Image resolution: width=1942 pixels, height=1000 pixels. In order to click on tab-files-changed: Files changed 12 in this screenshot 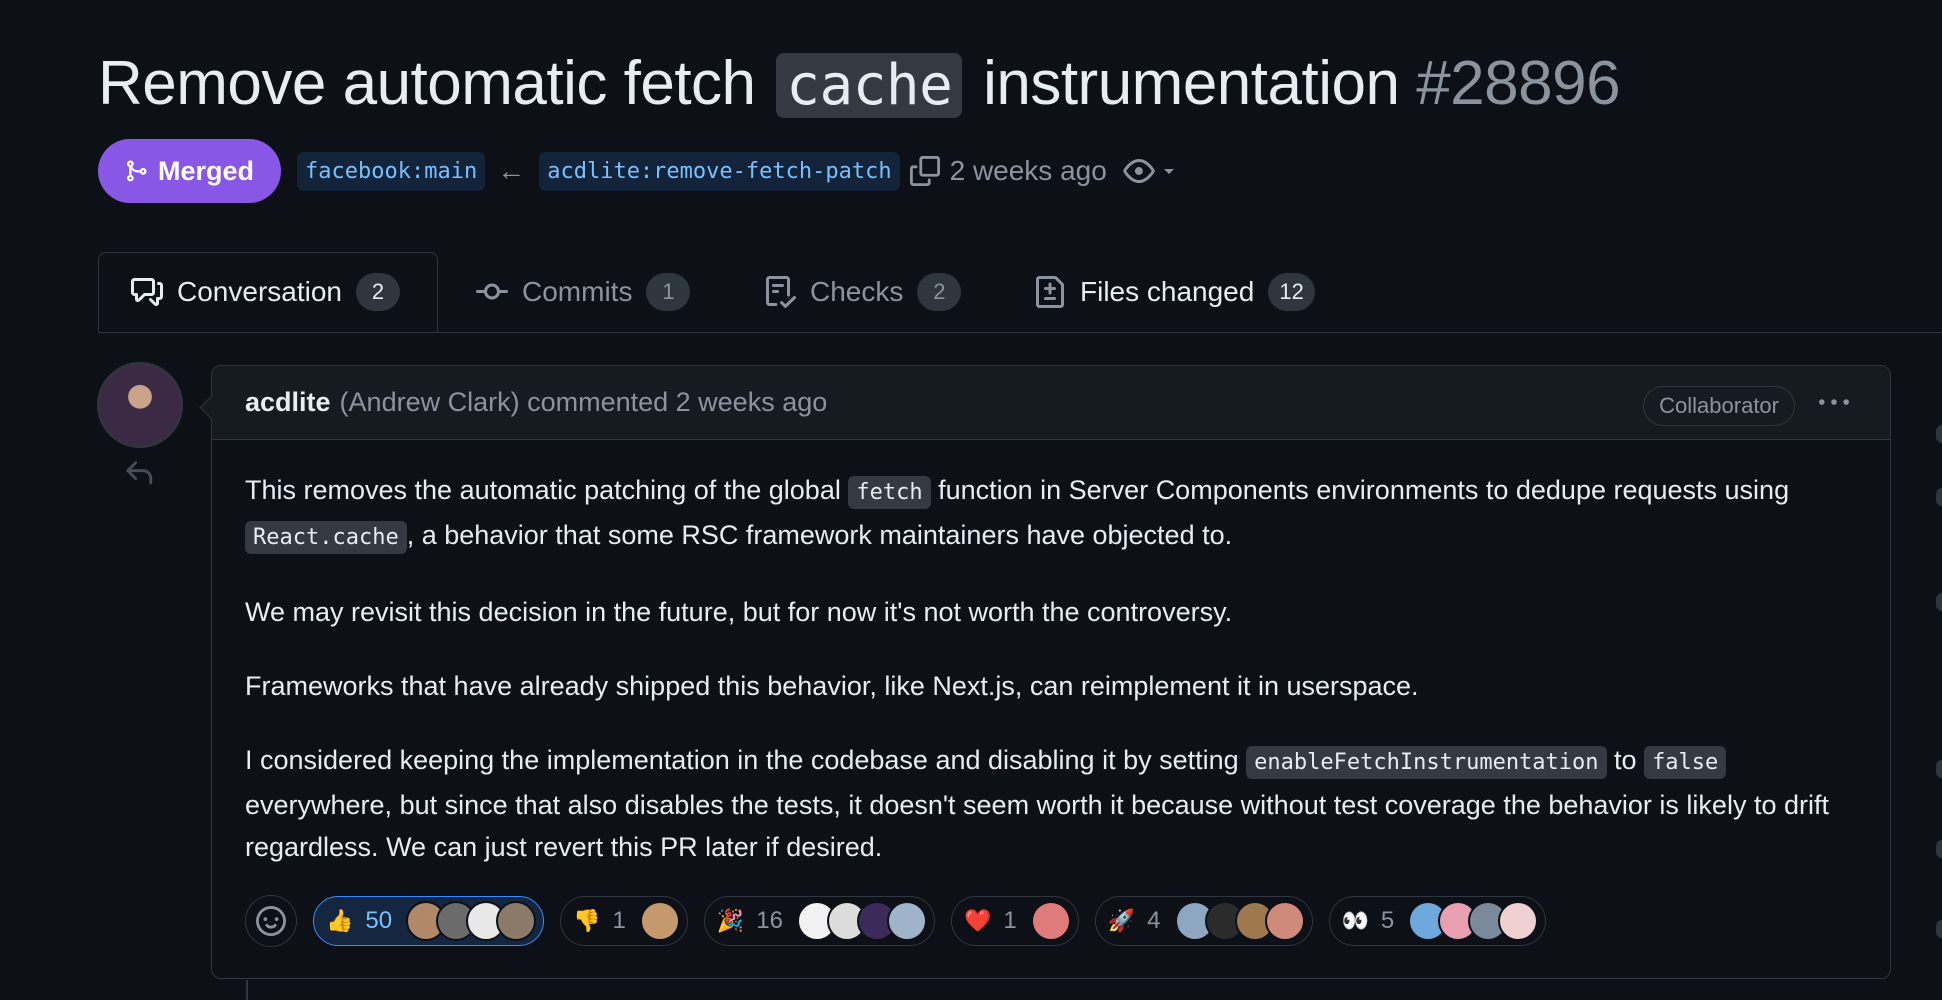, I will do `click(1174, 292)`.